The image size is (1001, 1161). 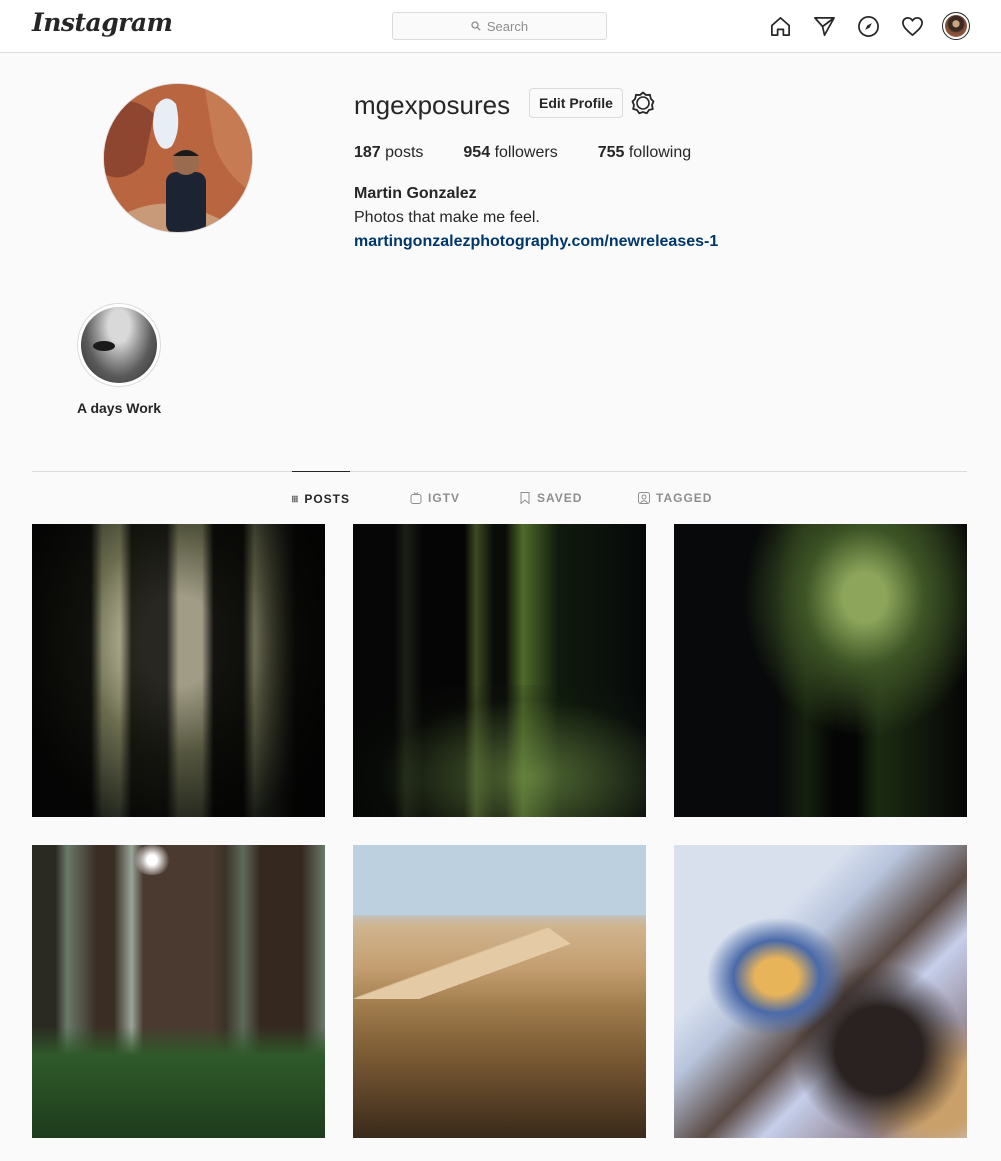 I want to click on following-stat: 755 following, so click(x=644, y=153).